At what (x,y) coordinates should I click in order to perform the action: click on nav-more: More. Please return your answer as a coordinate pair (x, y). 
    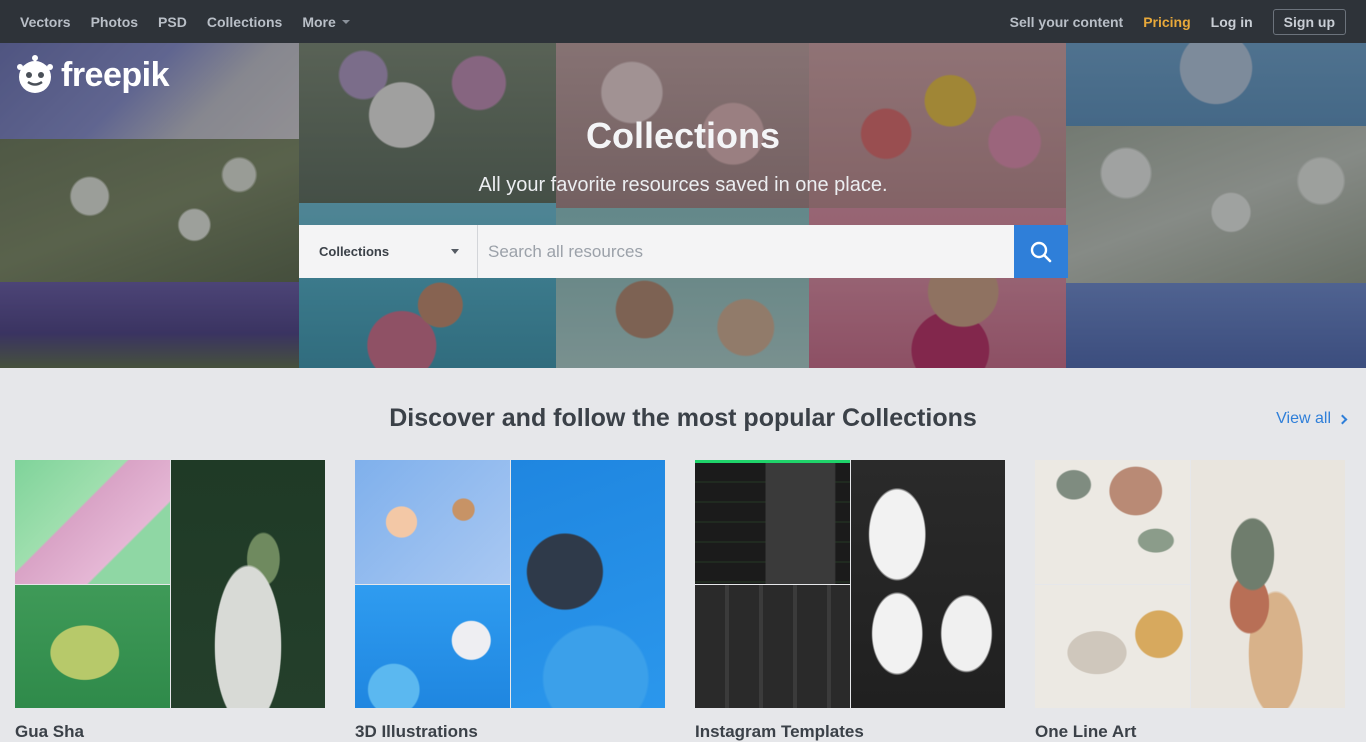
    Looking at the image, I should click on (326, 21).